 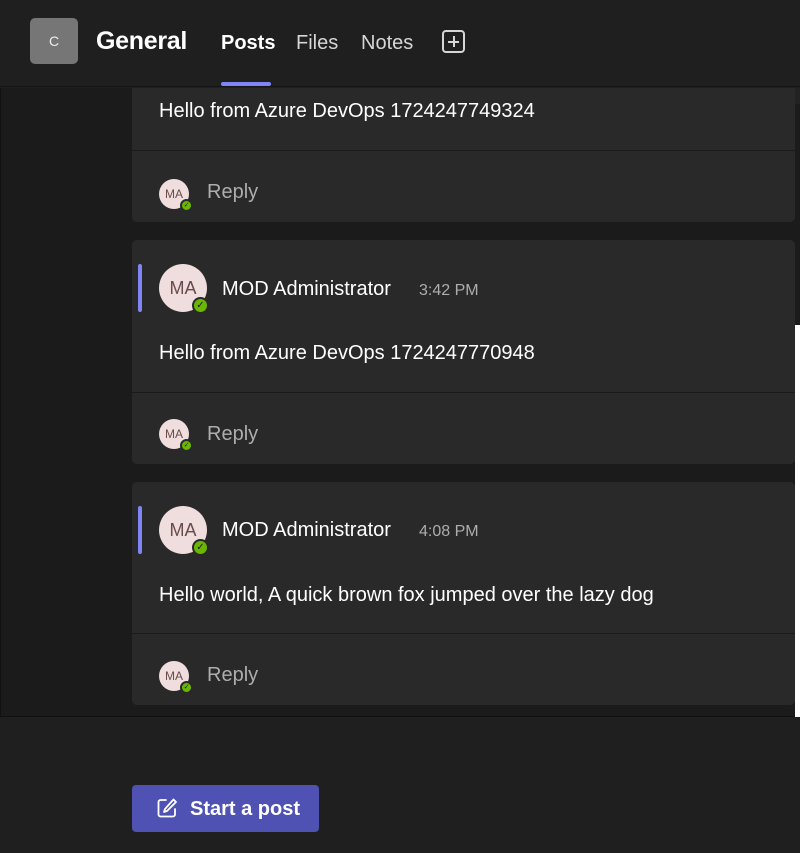 What do you see at coordinates (54, 41) in the screenshot?
I see `team-avatar: C` at bounding box center [54, 41].